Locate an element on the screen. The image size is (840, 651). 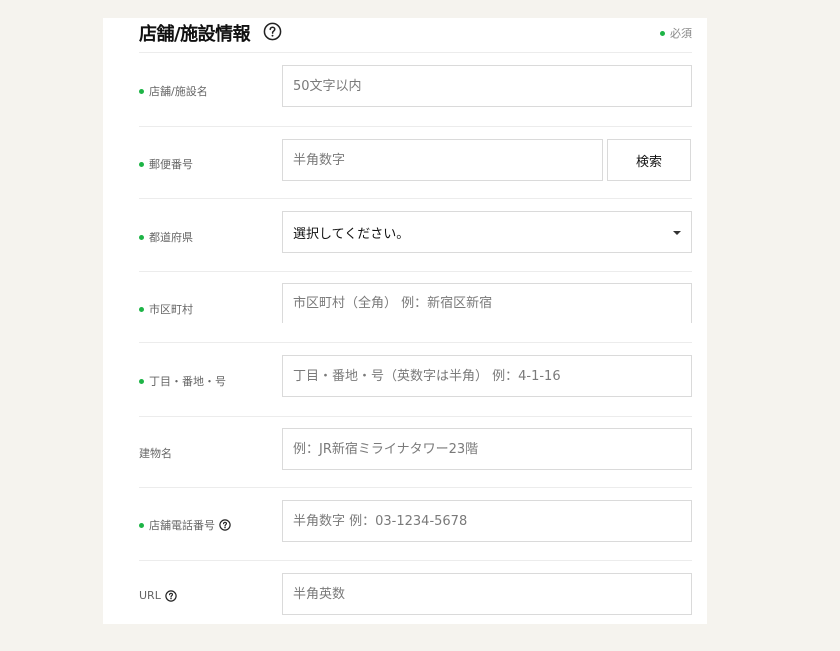
address-input is located at coordinates (487, 376).